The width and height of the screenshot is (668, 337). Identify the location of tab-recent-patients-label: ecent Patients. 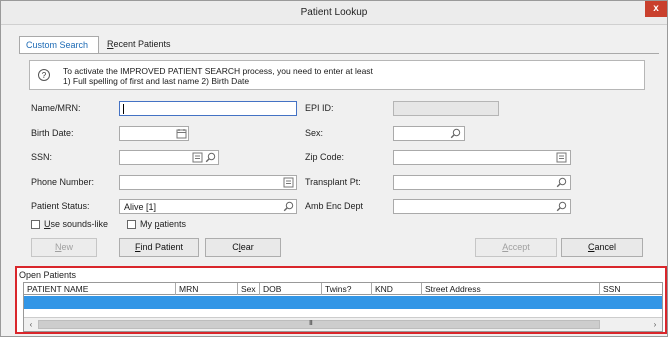
(142, 44).